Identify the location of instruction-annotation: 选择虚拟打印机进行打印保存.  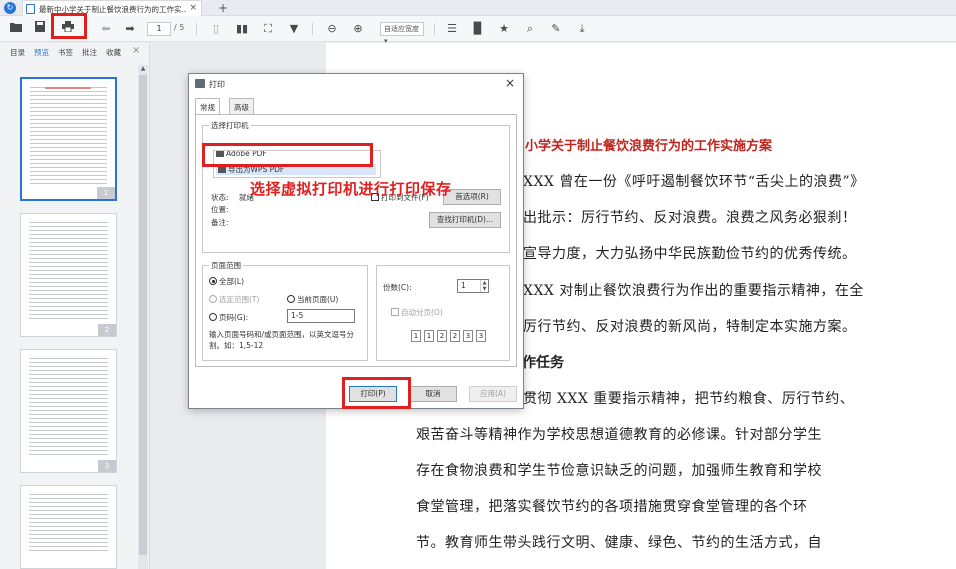
(351, 189).